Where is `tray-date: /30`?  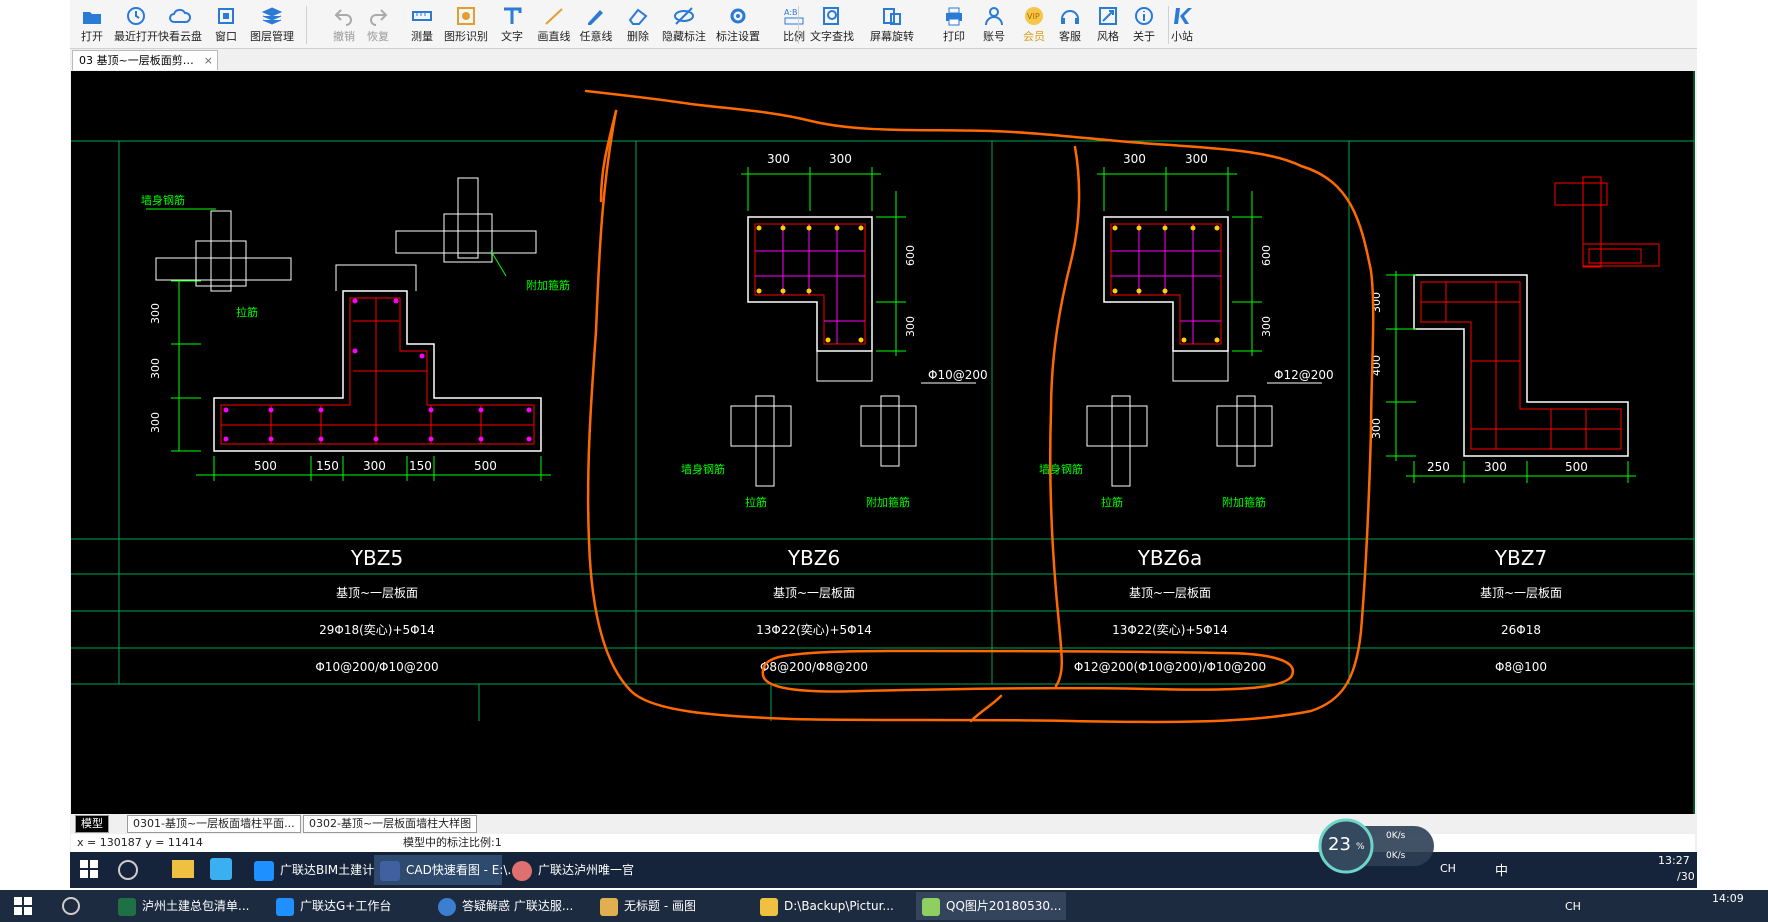
tray-date: /30 is located at coordinates (1686, 876).